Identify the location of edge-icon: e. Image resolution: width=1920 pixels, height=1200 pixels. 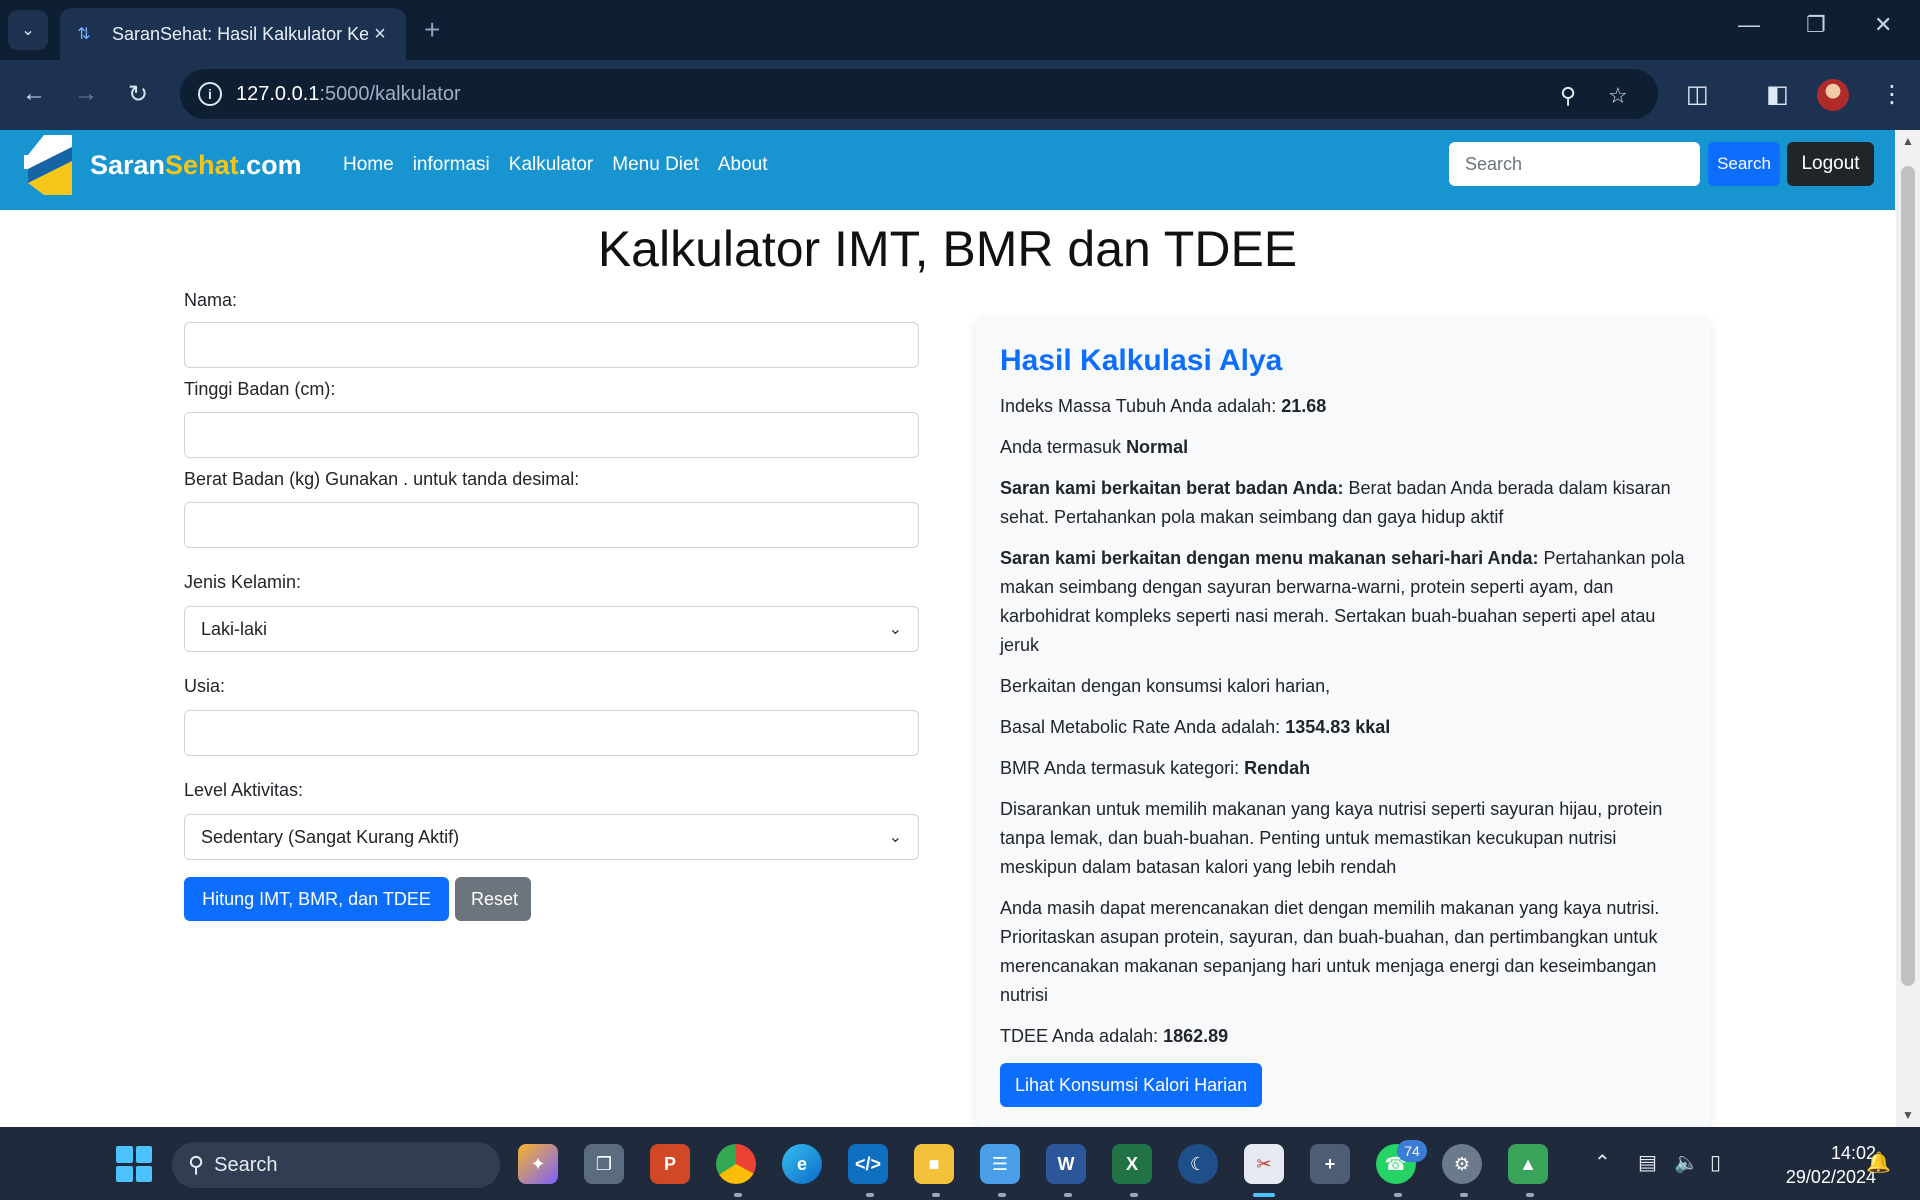
(802, 1164).